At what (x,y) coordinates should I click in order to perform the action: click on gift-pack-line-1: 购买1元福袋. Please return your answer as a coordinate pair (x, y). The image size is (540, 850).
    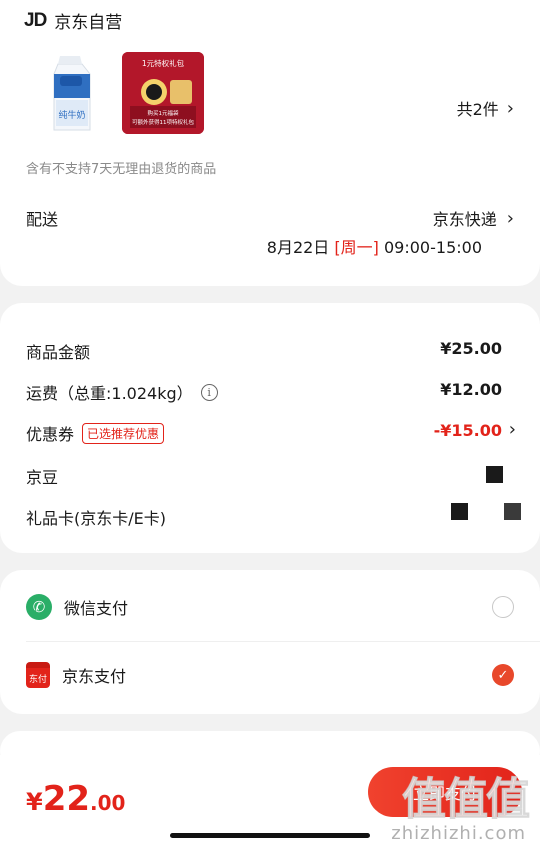
    Looking at the image, I should click on (163, 113).